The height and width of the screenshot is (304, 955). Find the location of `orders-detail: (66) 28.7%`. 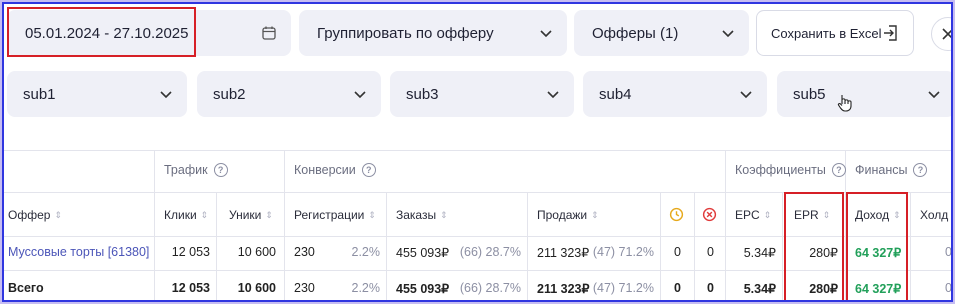

orders-detail: (66) 28.7% is located at coordinates (490, 252).